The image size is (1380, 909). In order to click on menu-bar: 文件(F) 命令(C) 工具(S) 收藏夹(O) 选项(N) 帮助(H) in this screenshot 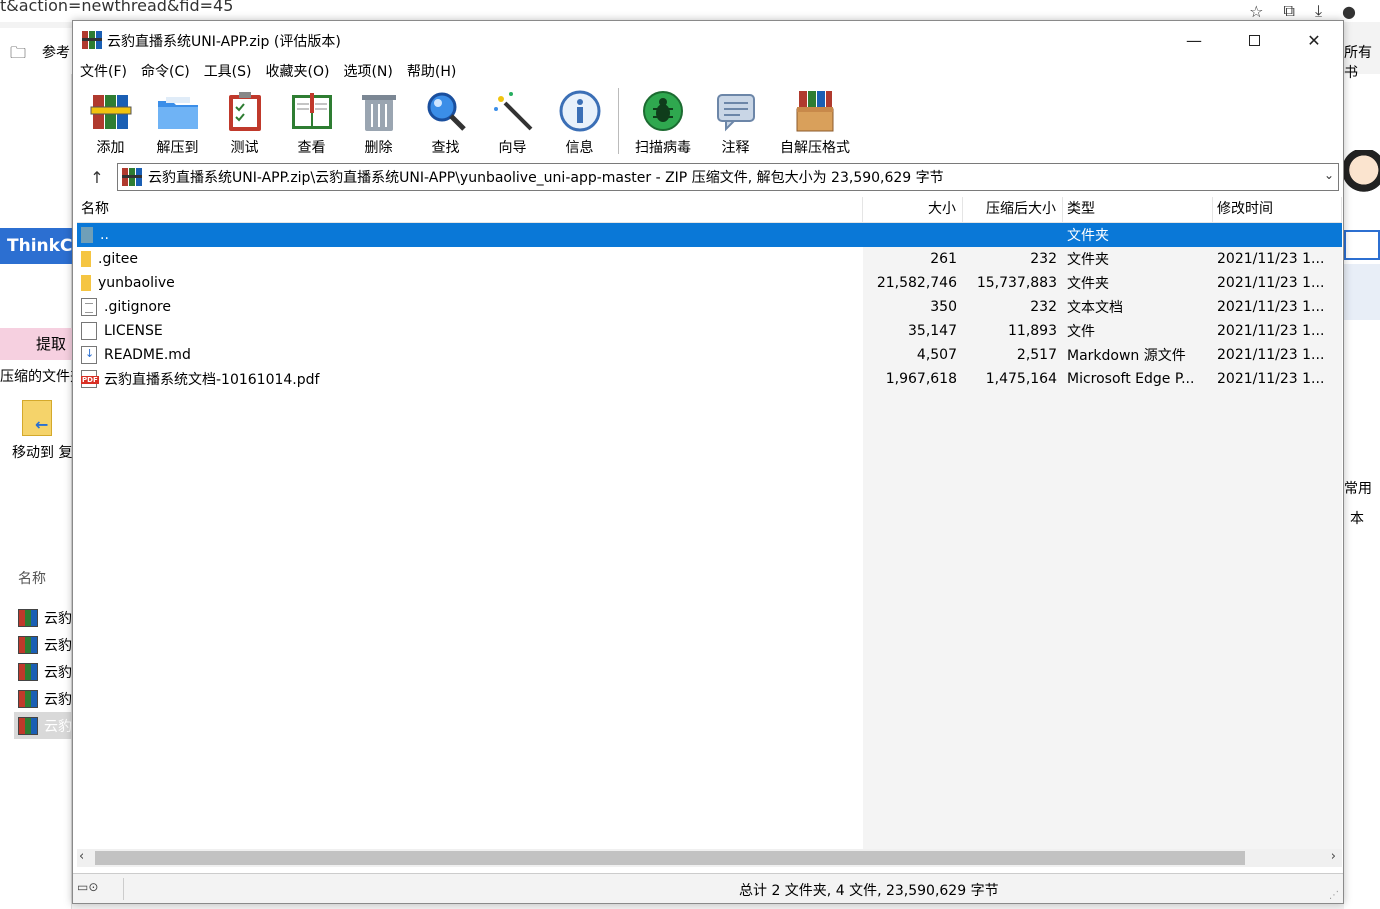, I will do `click(708, 71)`.